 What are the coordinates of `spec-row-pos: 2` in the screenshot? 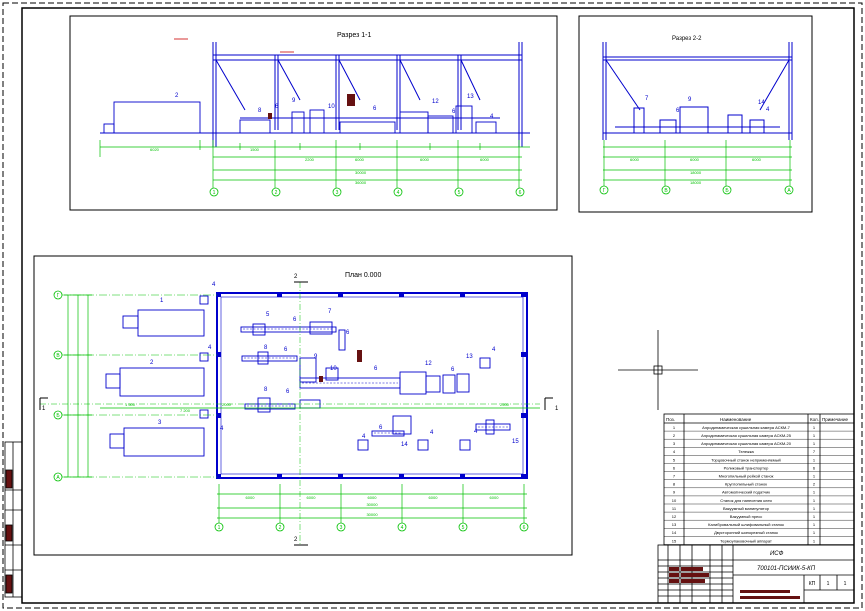 It's located at (674, 435).